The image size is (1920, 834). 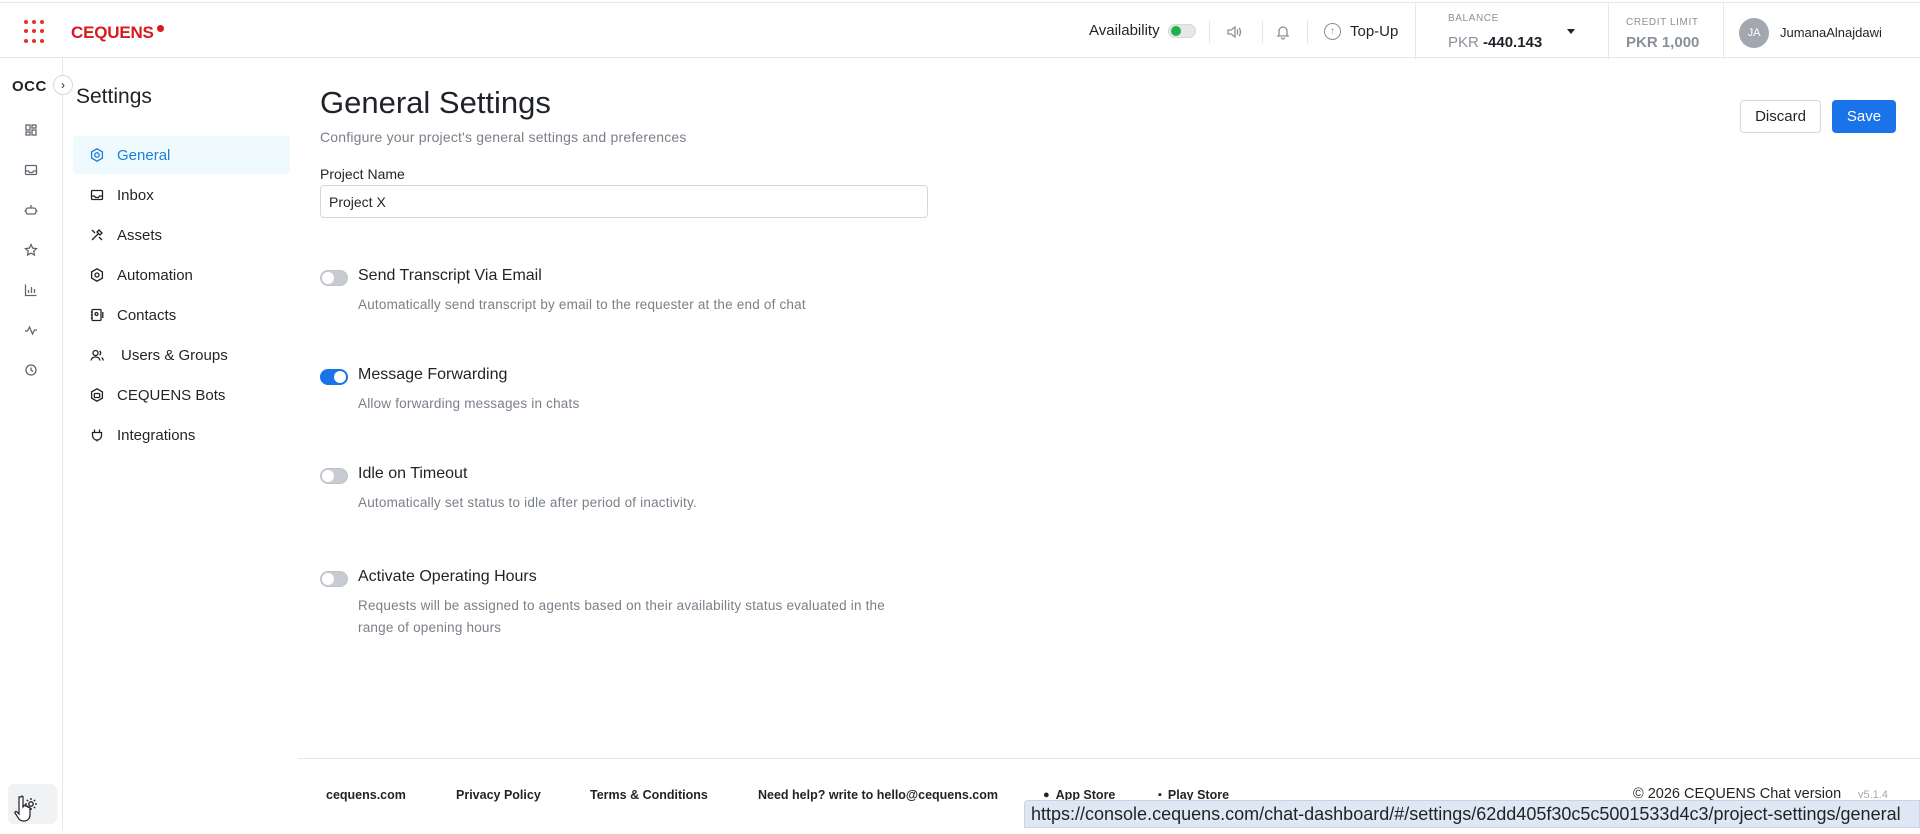 I want to click on topup-label: Top-Up, so click(x=1374, y=31).